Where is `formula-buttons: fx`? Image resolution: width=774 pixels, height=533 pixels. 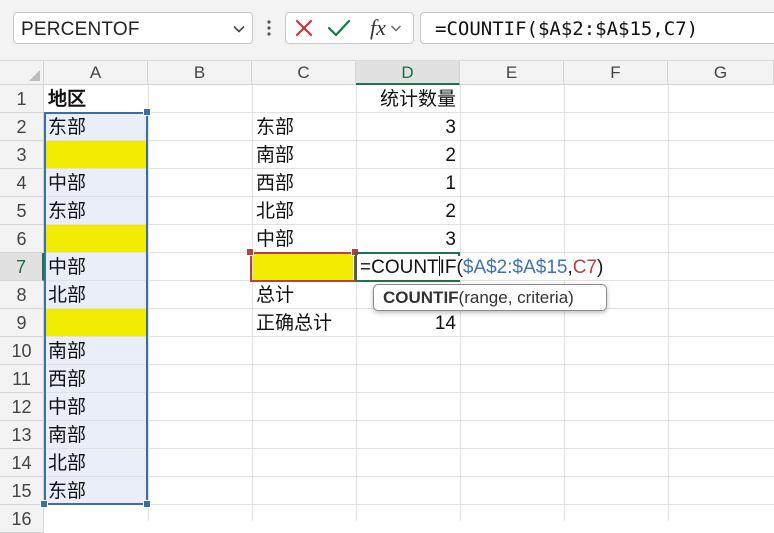 formula-buttons: fx is located at coordinates (349, 28).